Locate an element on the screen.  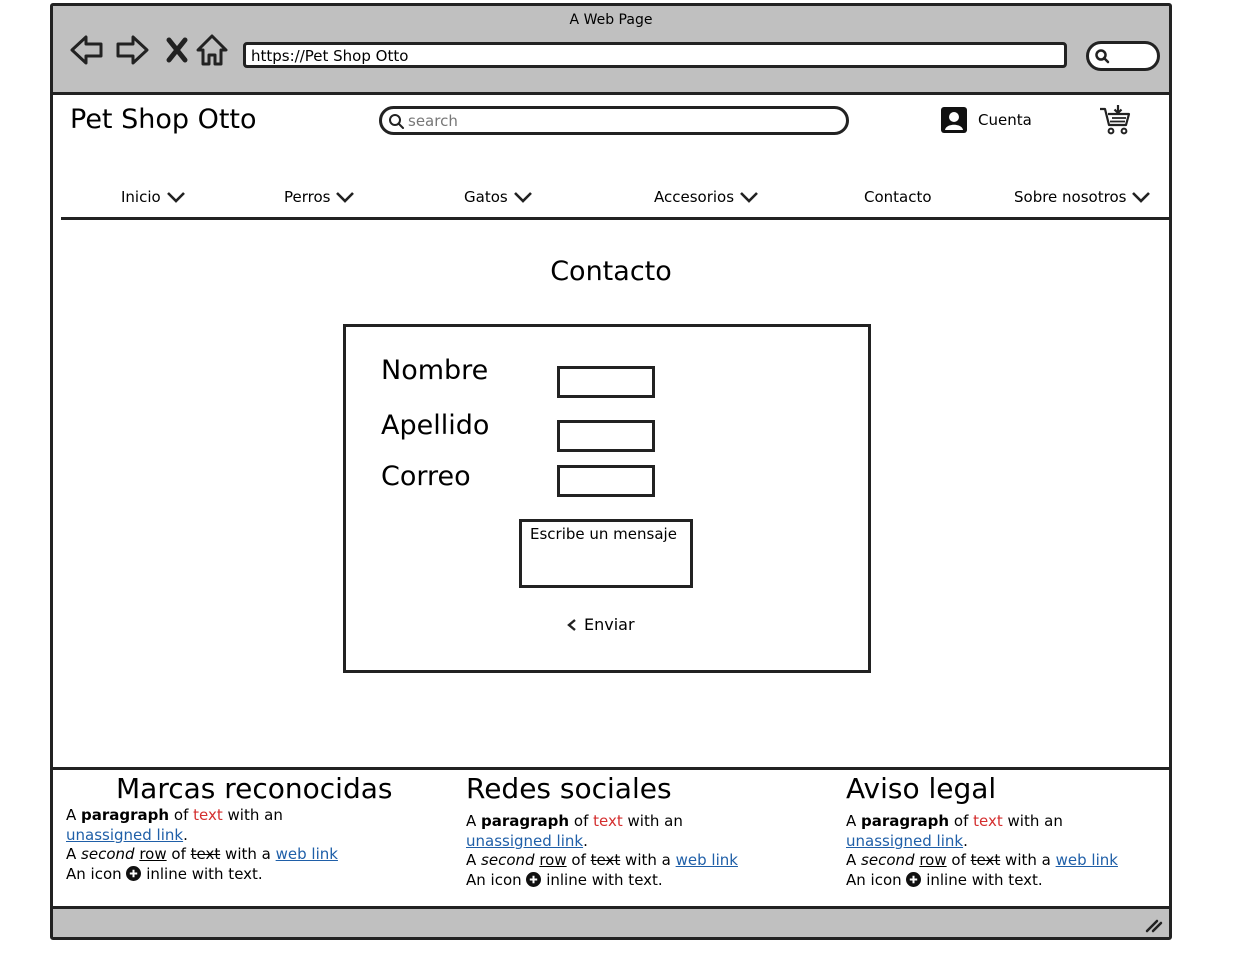
status-bar is located at coordinates (611, 921).